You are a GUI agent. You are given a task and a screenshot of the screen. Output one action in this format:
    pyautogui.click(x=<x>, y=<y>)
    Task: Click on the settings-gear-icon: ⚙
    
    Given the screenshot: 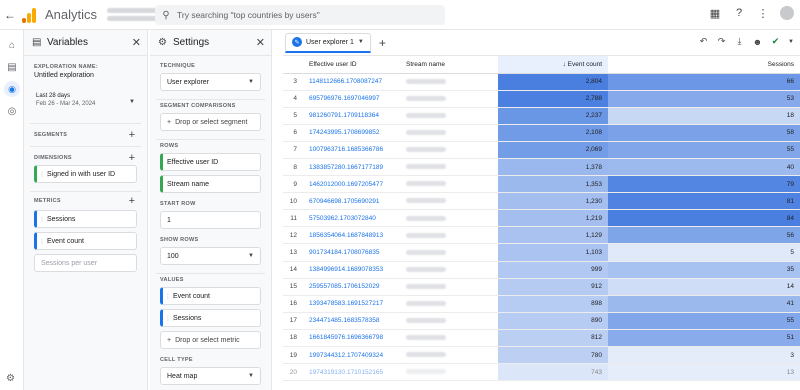 What is the action you would take?
    pyautogui.click(x=10, y=378)
    